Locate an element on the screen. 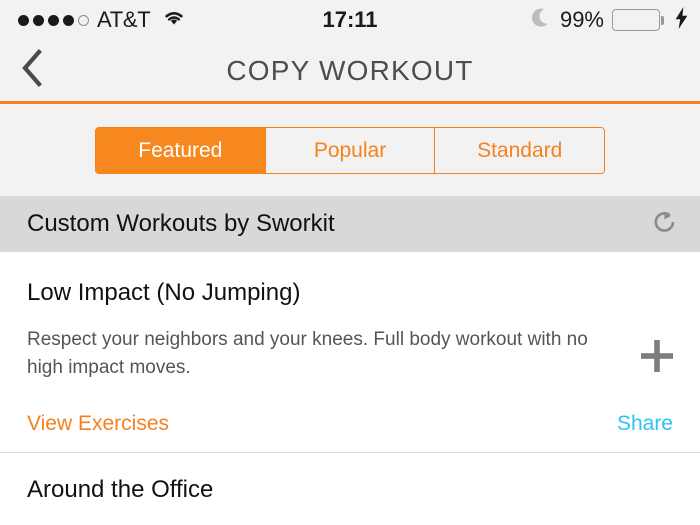 This screenshot has height=525, width=700. navigation-bar: COPY WORKOUT is located at coordinates (350, 70).